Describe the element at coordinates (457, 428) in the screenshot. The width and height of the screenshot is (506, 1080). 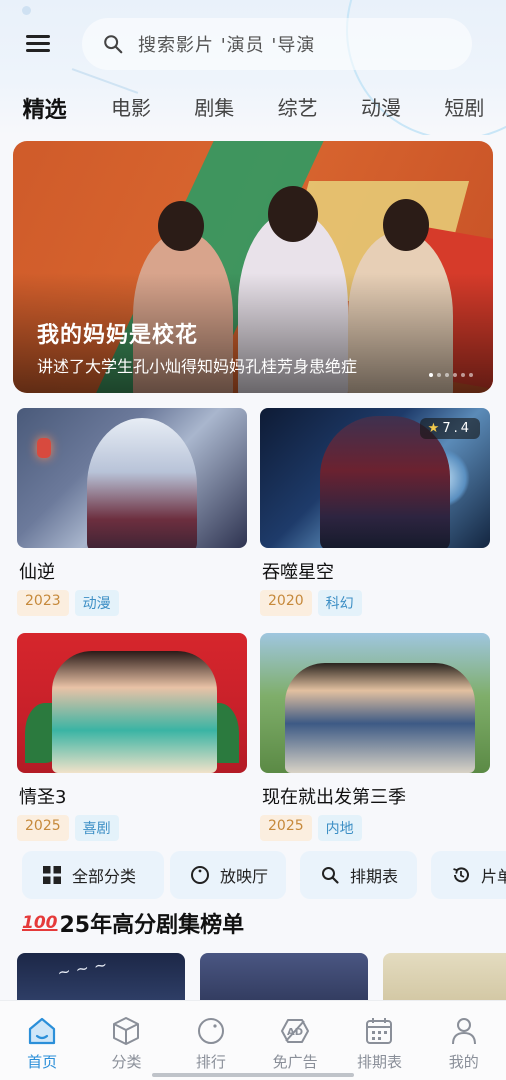
I see `rating-value: 7.4` at that location.